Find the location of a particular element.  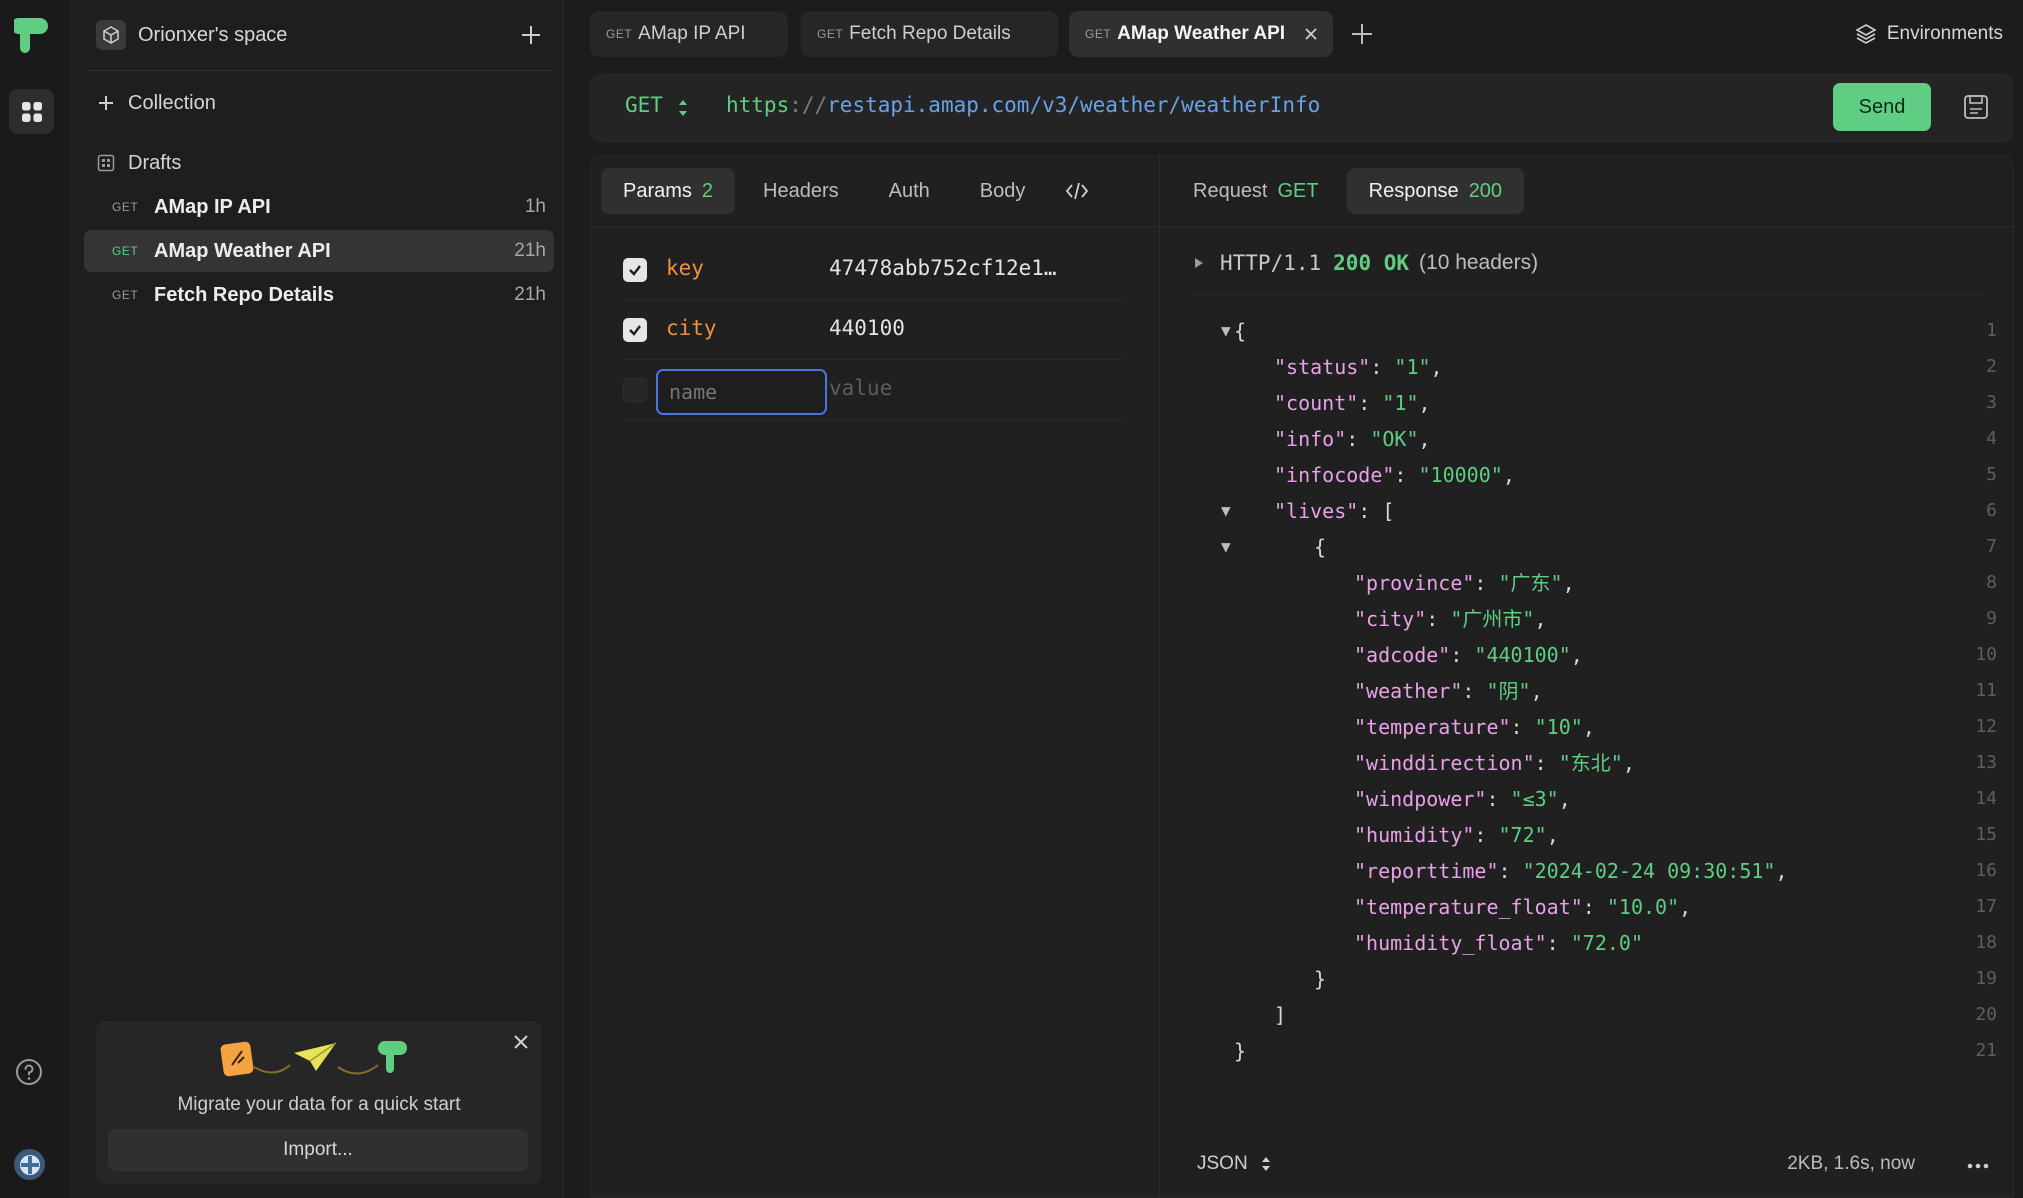

url-protocol: https is located at coordinates (758, 105).